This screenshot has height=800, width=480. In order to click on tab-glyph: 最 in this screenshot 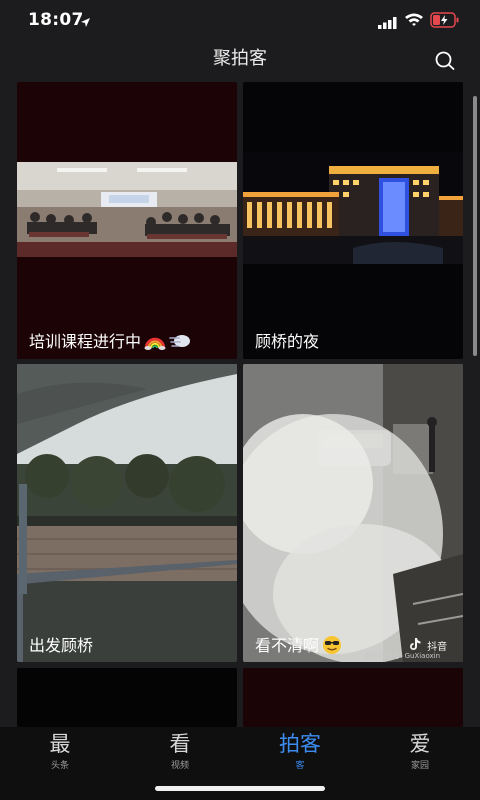, I will do `click(60, 744)`.